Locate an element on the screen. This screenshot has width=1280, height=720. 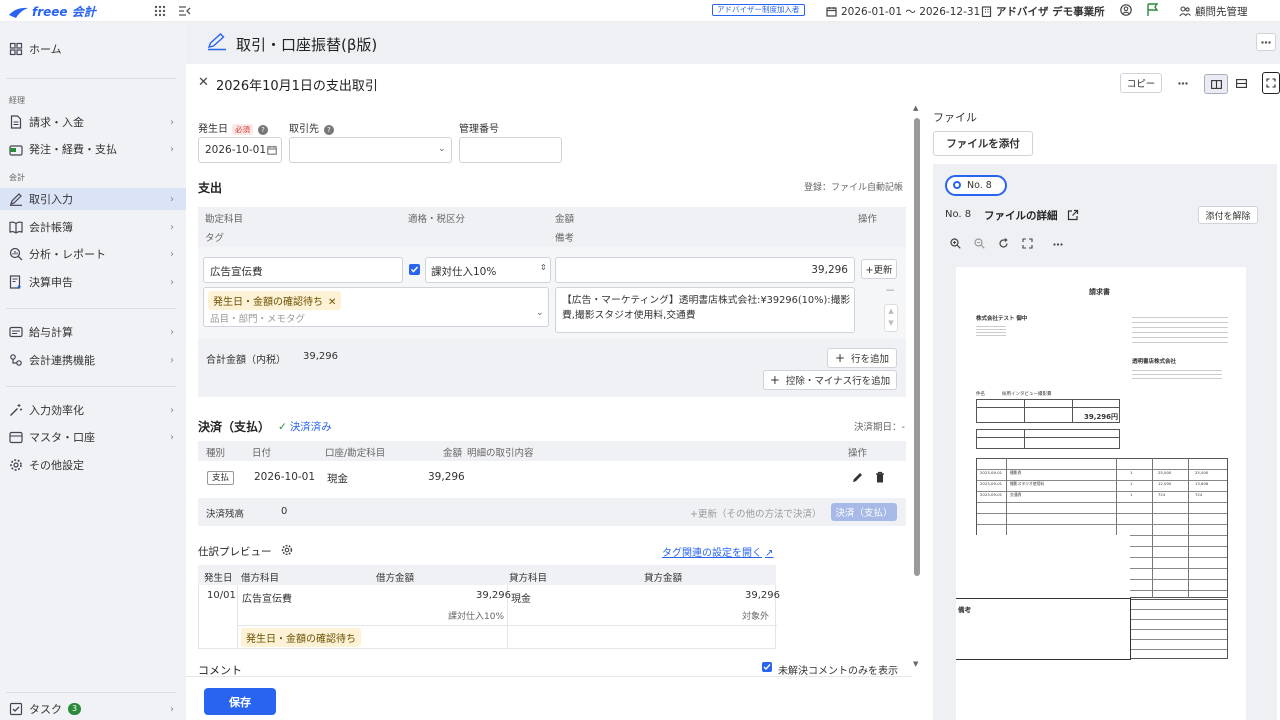
tag-settings-link: タグ関連の設定を開く ↗ is located at coordinates (717, 551).